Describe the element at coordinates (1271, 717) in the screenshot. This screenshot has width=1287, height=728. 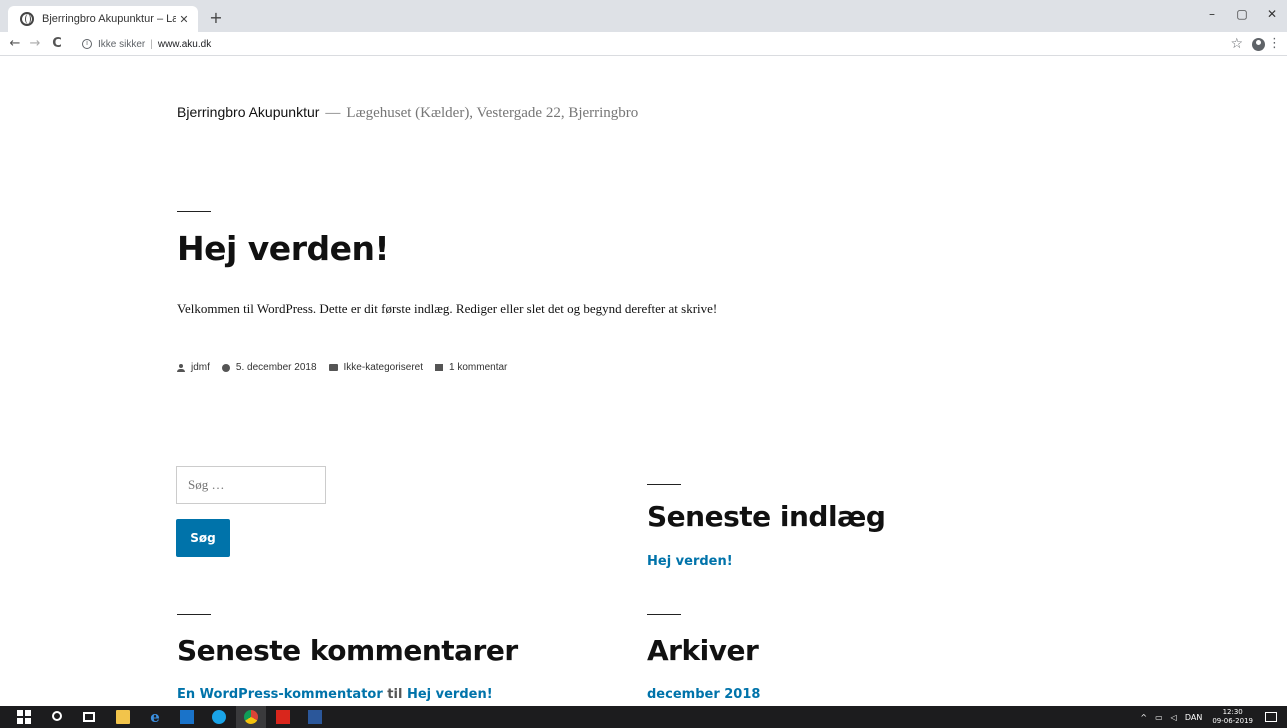
I see `notification-icon` at that location.